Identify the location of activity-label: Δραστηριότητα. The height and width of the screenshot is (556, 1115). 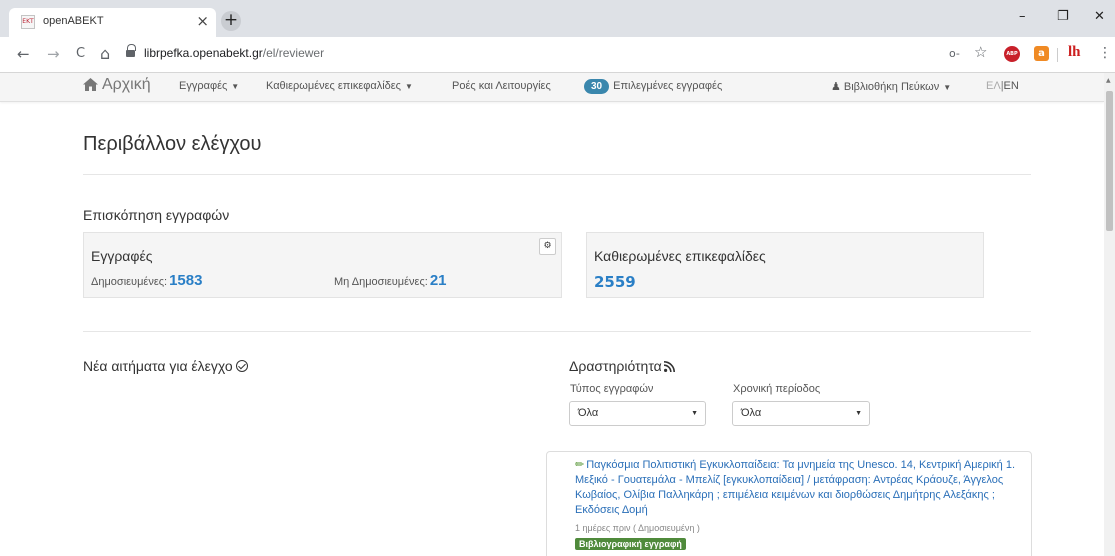
(615, 366).